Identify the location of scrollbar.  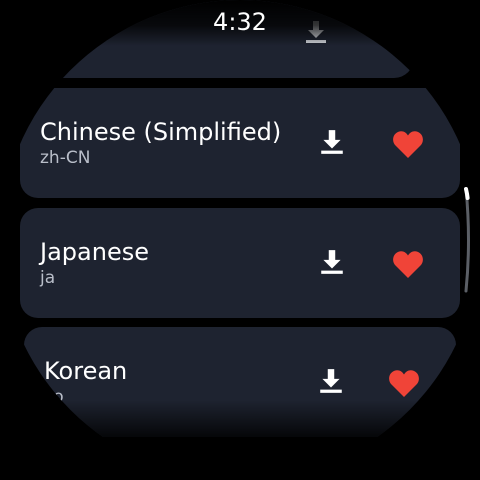
(467, 240).